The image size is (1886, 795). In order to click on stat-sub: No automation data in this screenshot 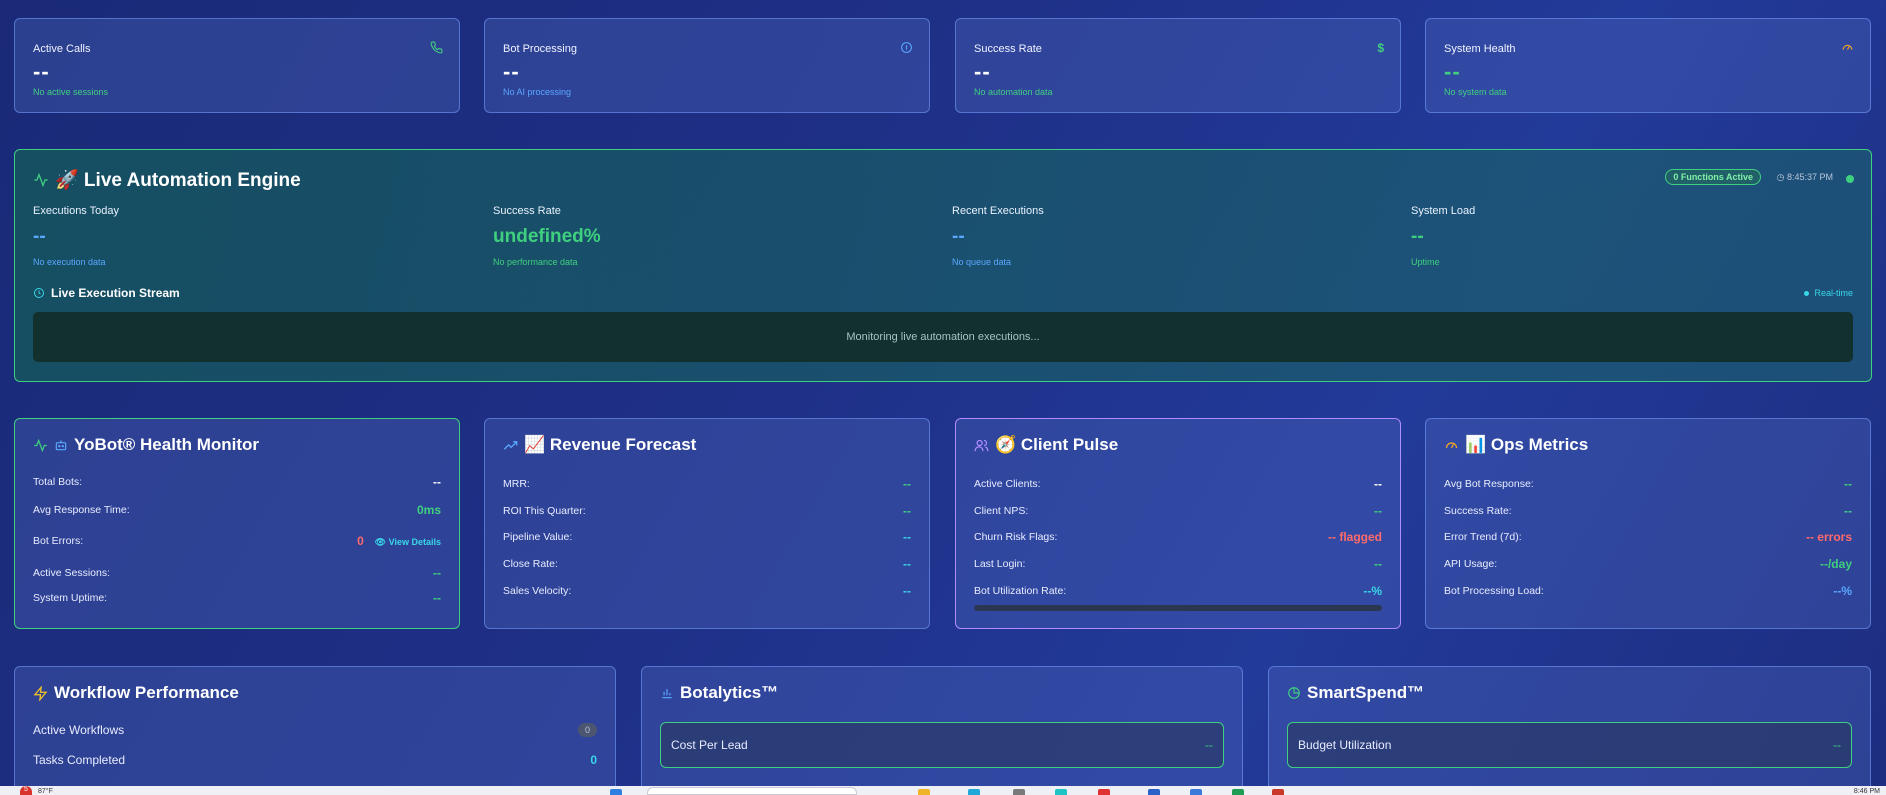, I will do `click(1013, 92)`.